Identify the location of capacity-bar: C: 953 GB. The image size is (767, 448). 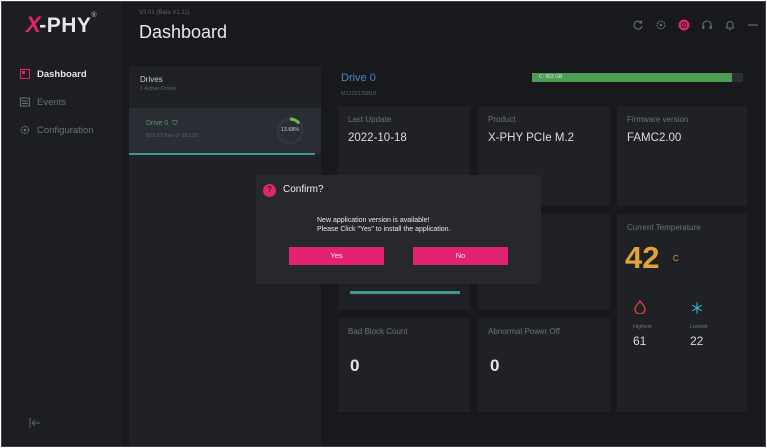
(637, 77).